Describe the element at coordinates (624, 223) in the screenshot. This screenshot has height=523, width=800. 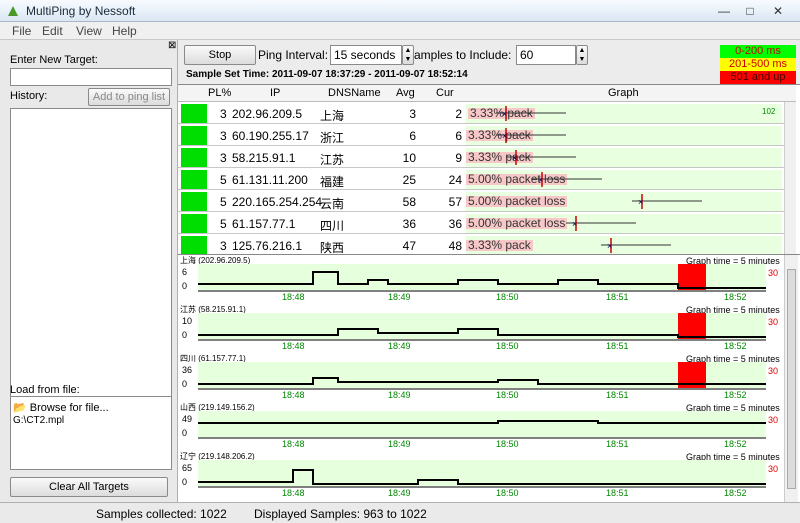
I see `graph-cell: 5.00% packet loss ×` at that location.